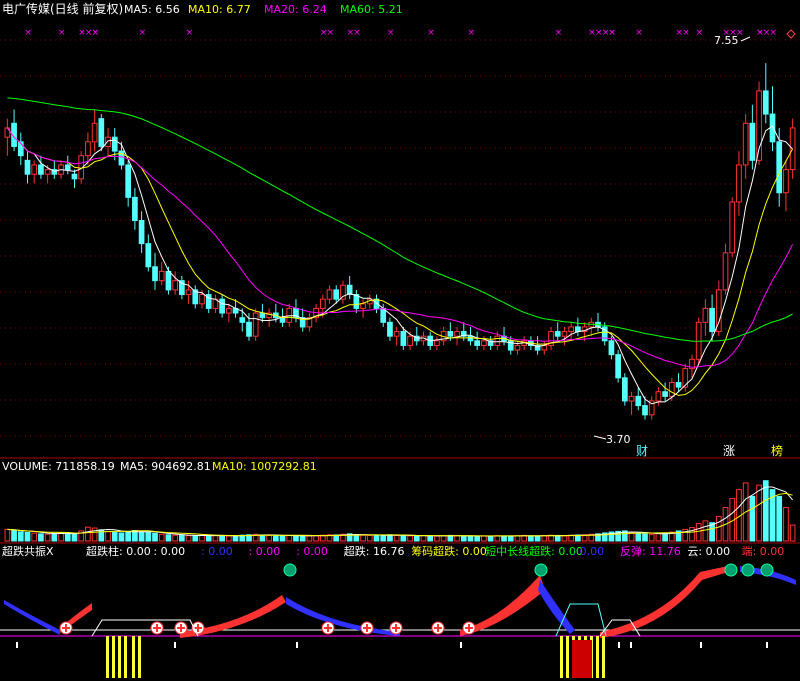 The height and width of the screenshot is (681, 800). Describe the element at coordinates (449, 551) in the screenshot. I see `indicator-item: 筹码超跌: 0.00` at that location.